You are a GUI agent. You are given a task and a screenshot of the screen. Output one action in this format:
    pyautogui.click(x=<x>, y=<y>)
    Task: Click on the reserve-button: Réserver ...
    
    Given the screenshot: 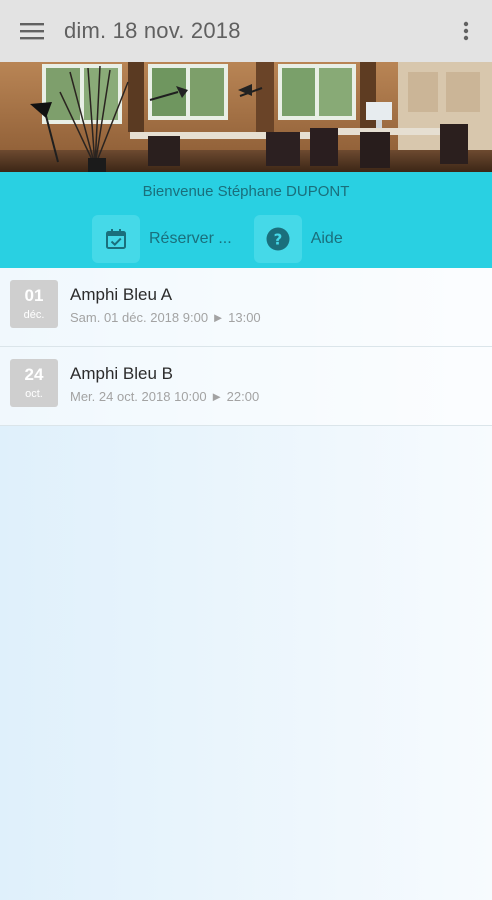 What is the action you would take?
    pyautogui.click(x=162, y=239)
    